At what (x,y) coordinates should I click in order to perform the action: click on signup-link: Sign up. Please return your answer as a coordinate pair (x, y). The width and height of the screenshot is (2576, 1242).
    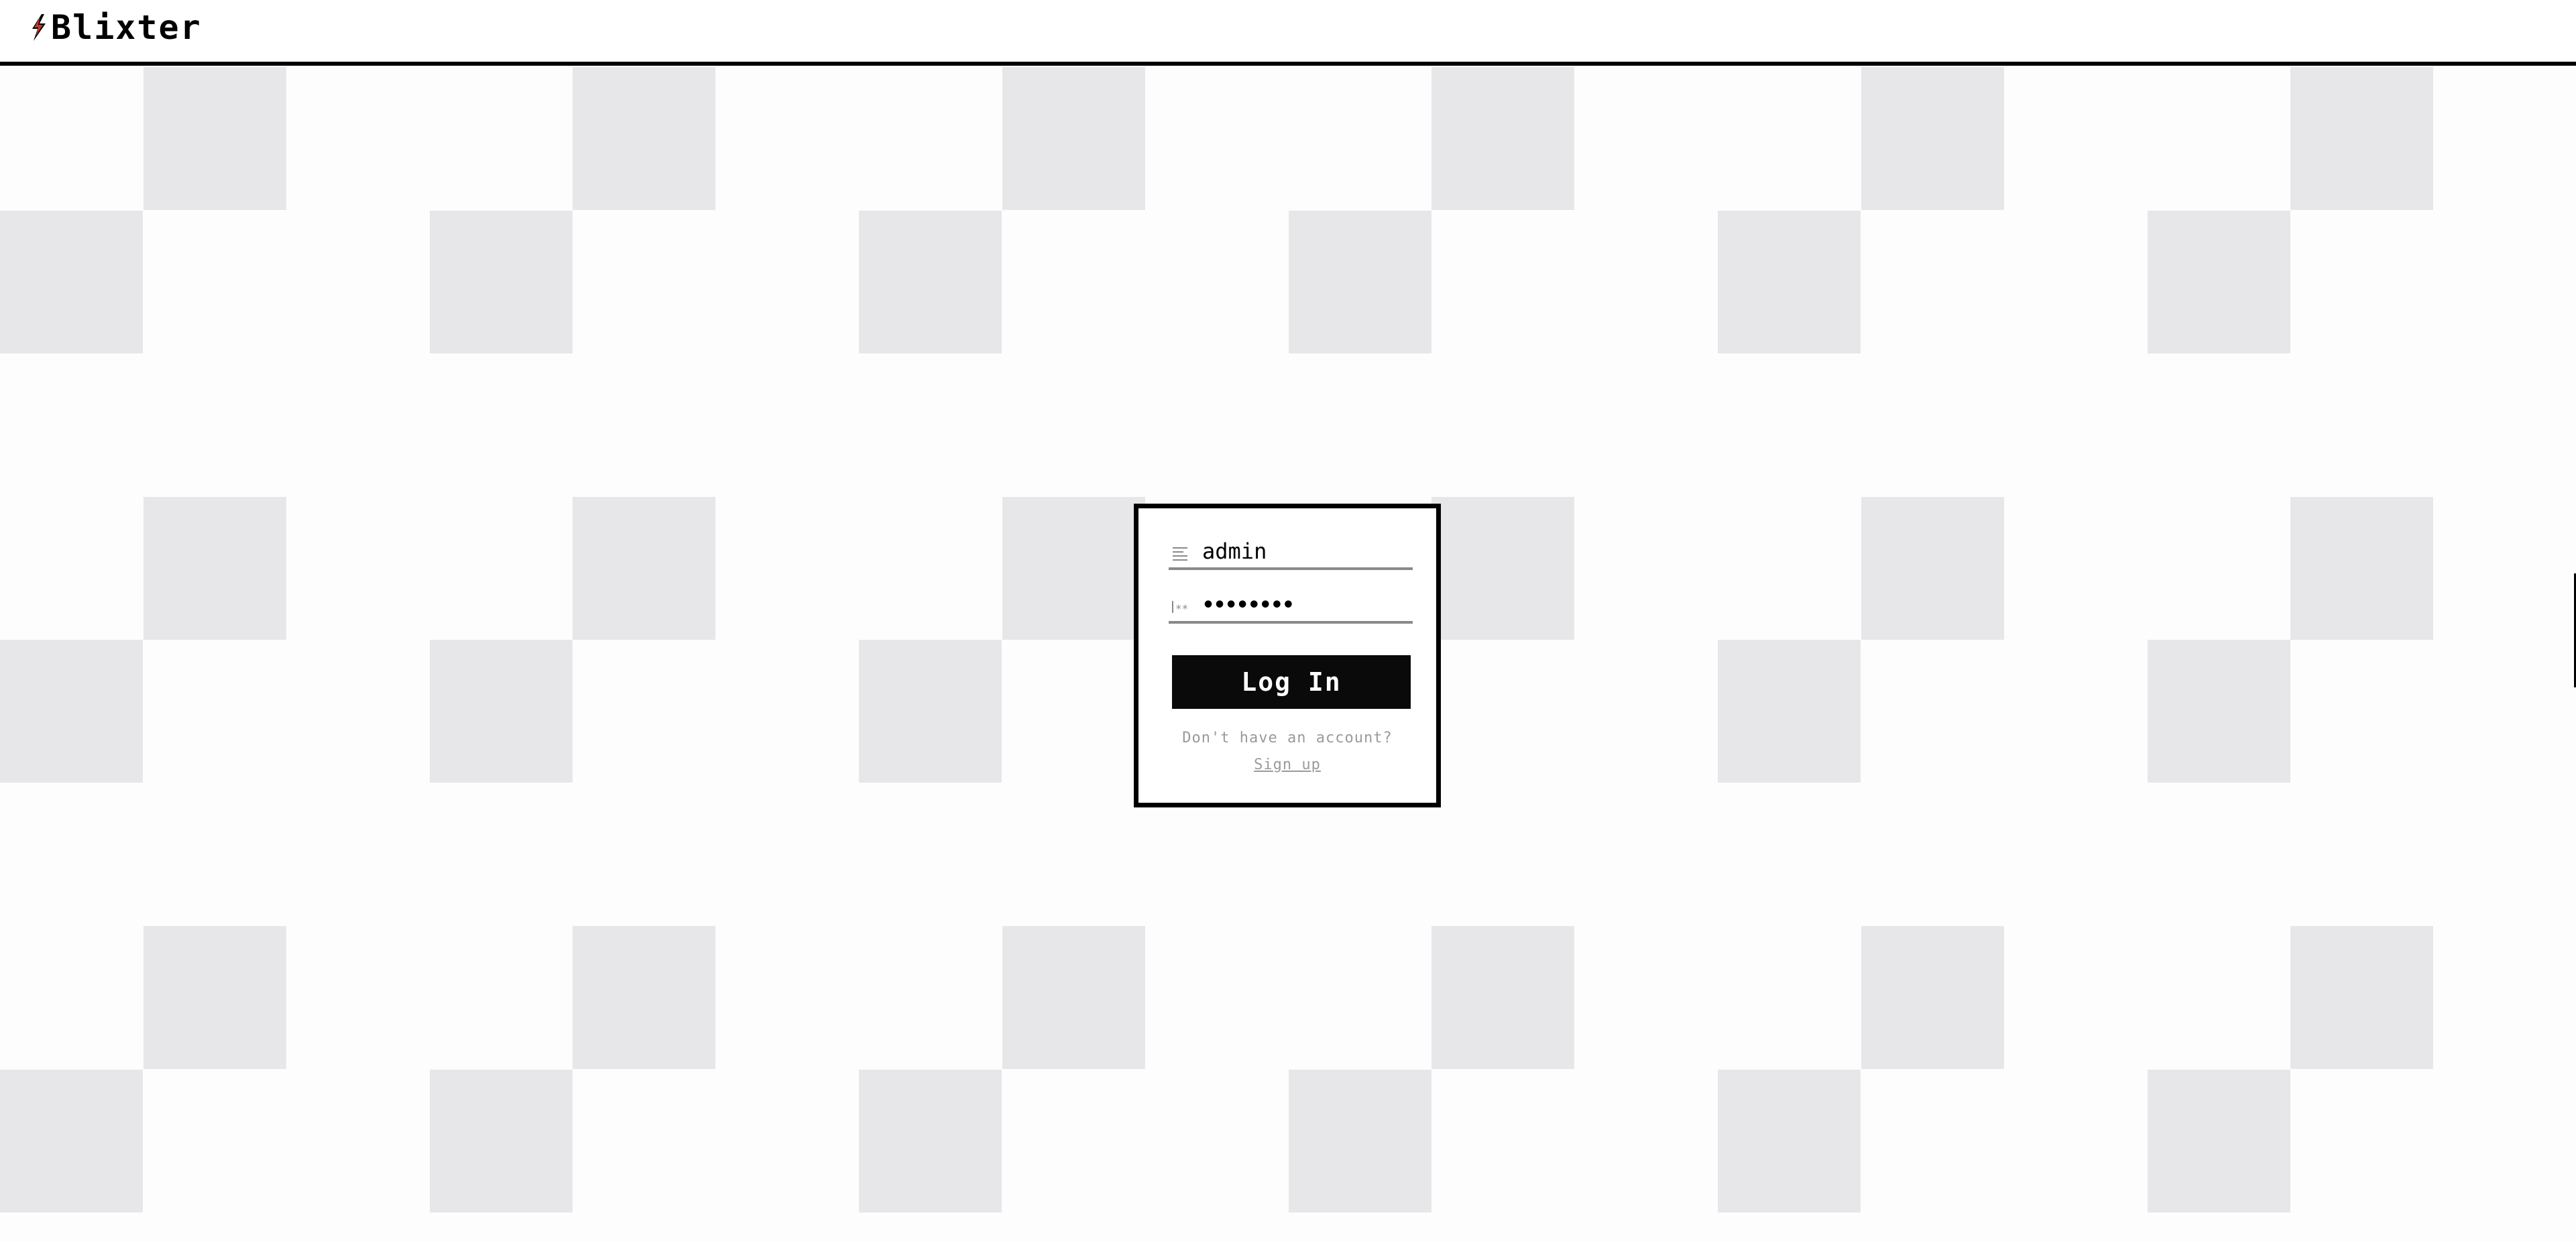
    Looking at the image, I should click on (1287, 764).